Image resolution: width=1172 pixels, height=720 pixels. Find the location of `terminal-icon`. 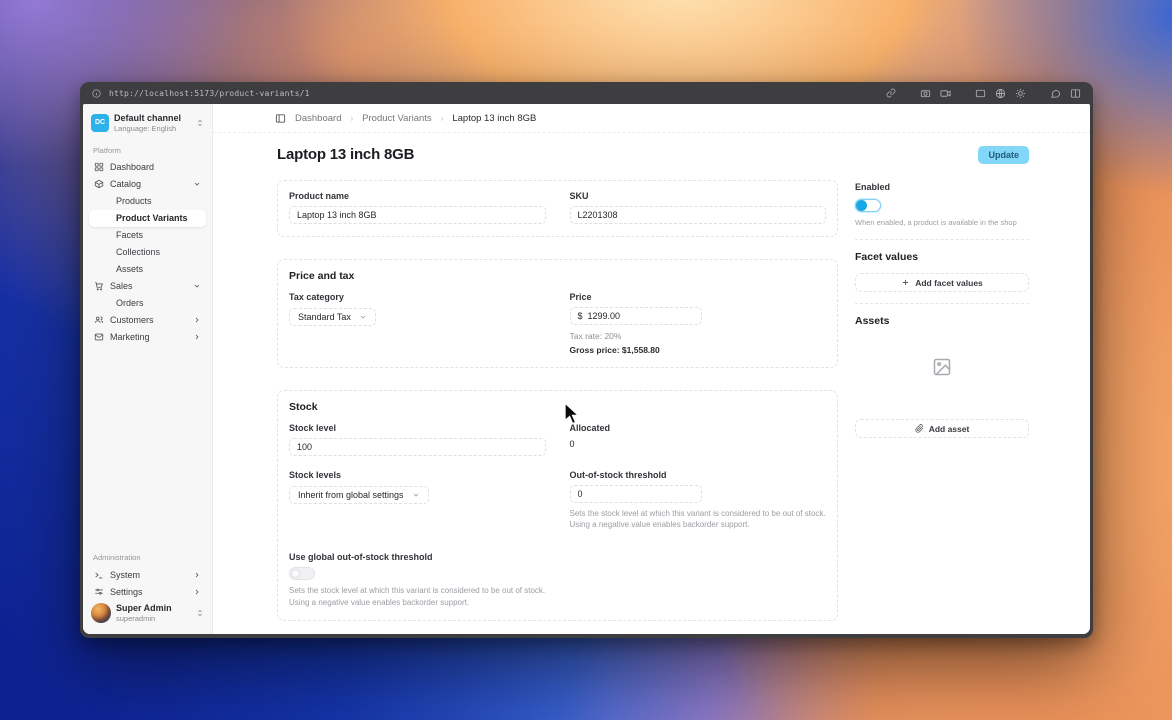

terminal-icon is located at coordinates (99, 575).